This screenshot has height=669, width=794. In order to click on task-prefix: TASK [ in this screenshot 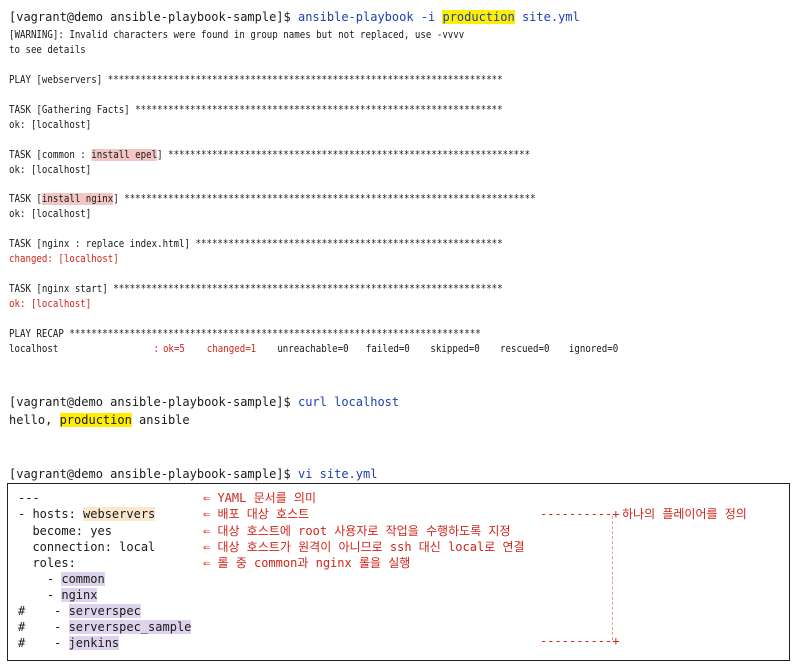, I will do `click(25, 199)`.